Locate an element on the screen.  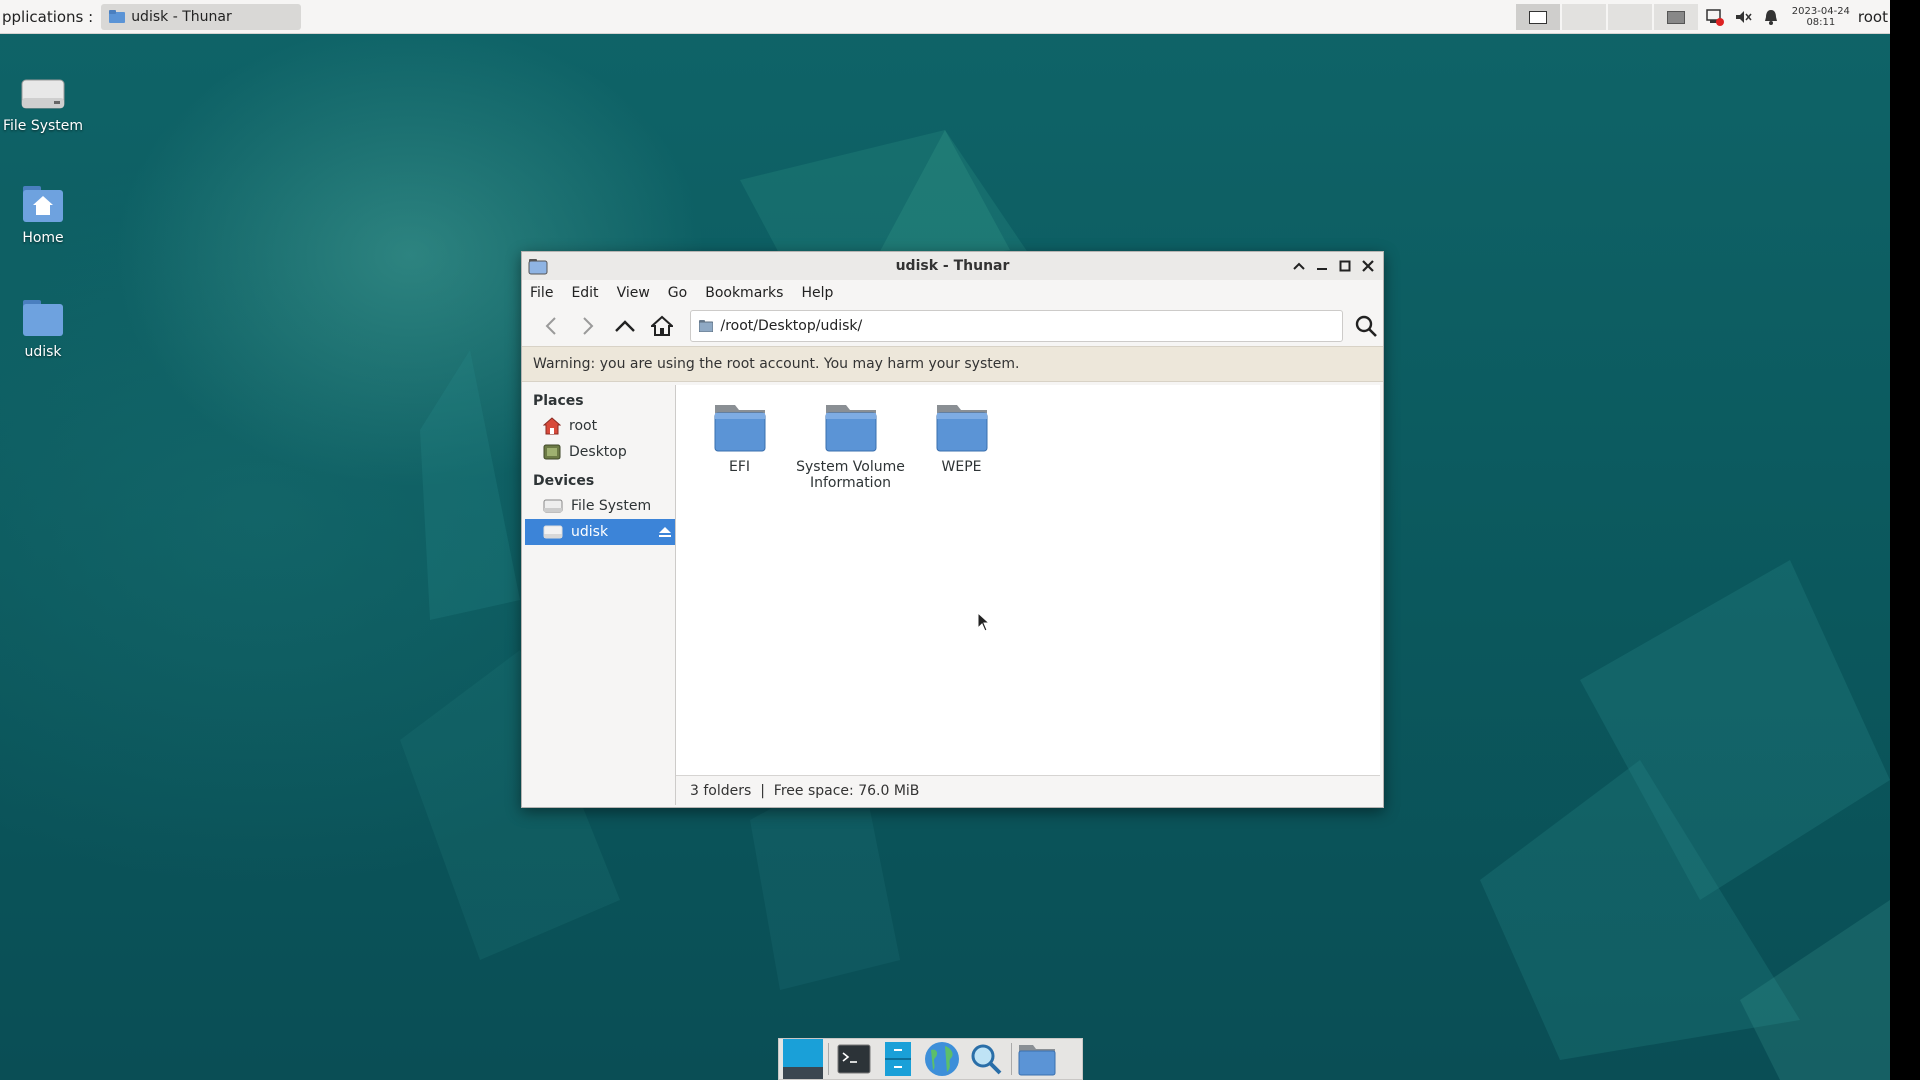
network-icon is located at coordinates (1715, 17).